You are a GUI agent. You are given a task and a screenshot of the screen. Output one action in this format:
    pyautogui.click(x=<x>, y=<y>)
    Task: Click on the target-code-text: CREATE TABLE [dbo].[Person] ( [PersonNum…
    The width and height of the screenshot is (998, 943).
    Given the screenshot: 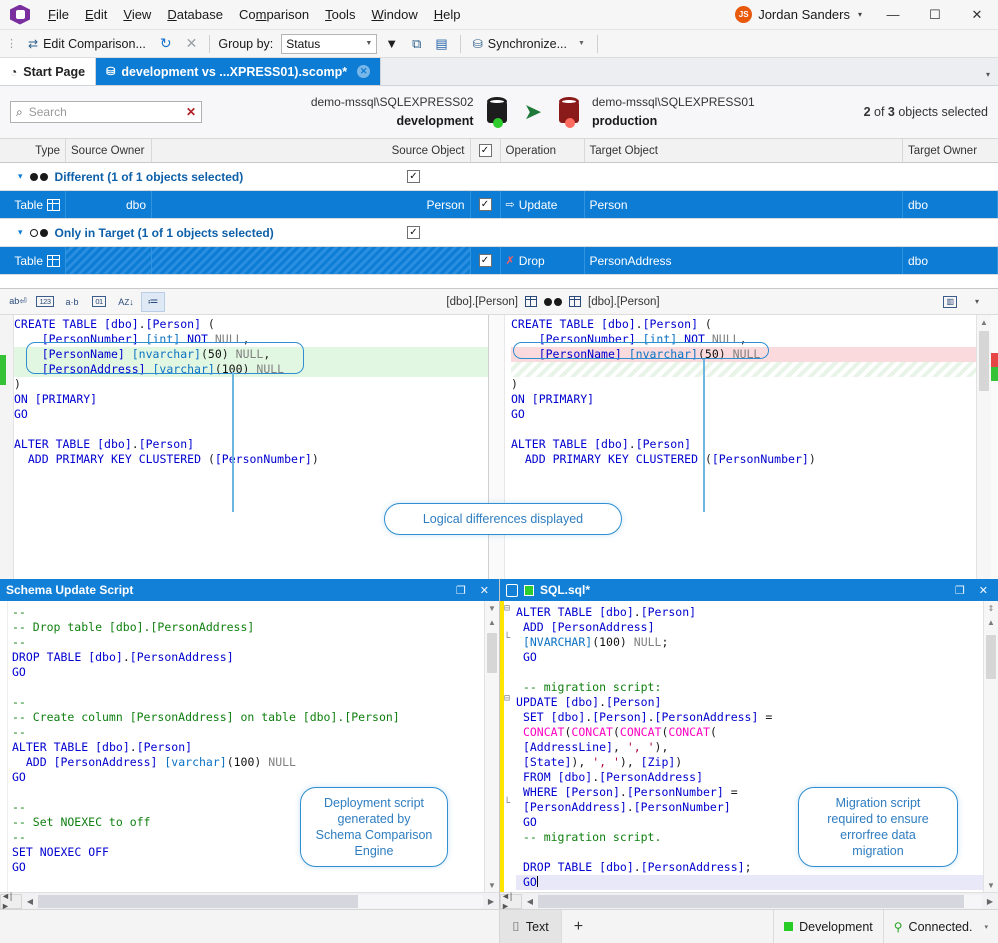 What is the action you would take?
    pyautogui.click(x=740, y=447)
    